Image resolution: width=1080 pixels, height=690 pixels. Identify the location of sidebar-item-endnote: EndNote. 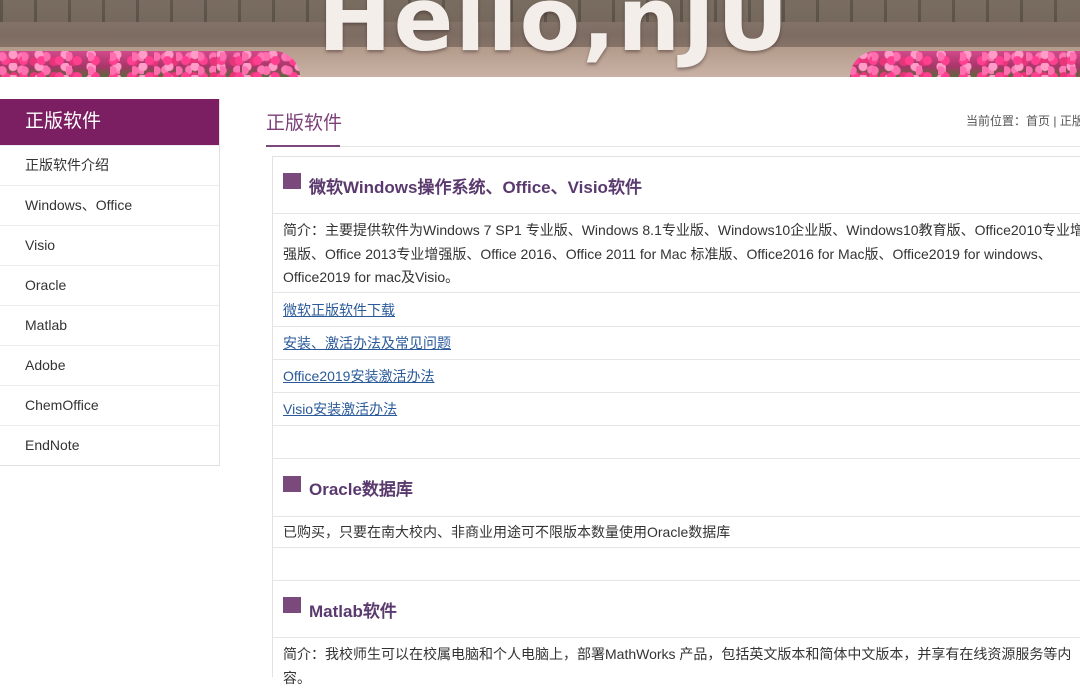
(109, 445).